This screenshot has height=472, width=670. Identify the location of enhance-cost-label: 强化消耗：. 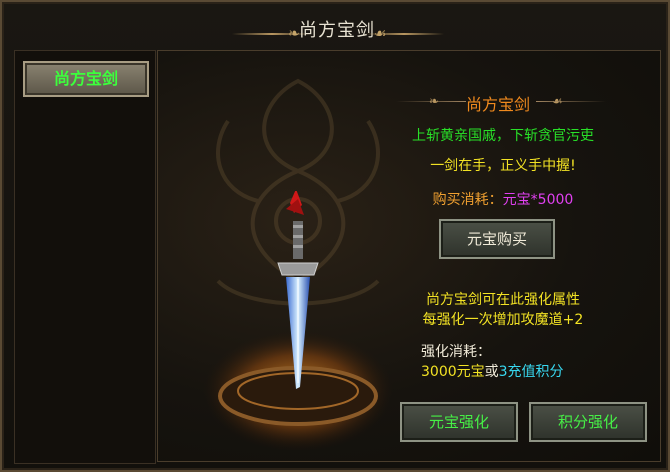
(456, 352).